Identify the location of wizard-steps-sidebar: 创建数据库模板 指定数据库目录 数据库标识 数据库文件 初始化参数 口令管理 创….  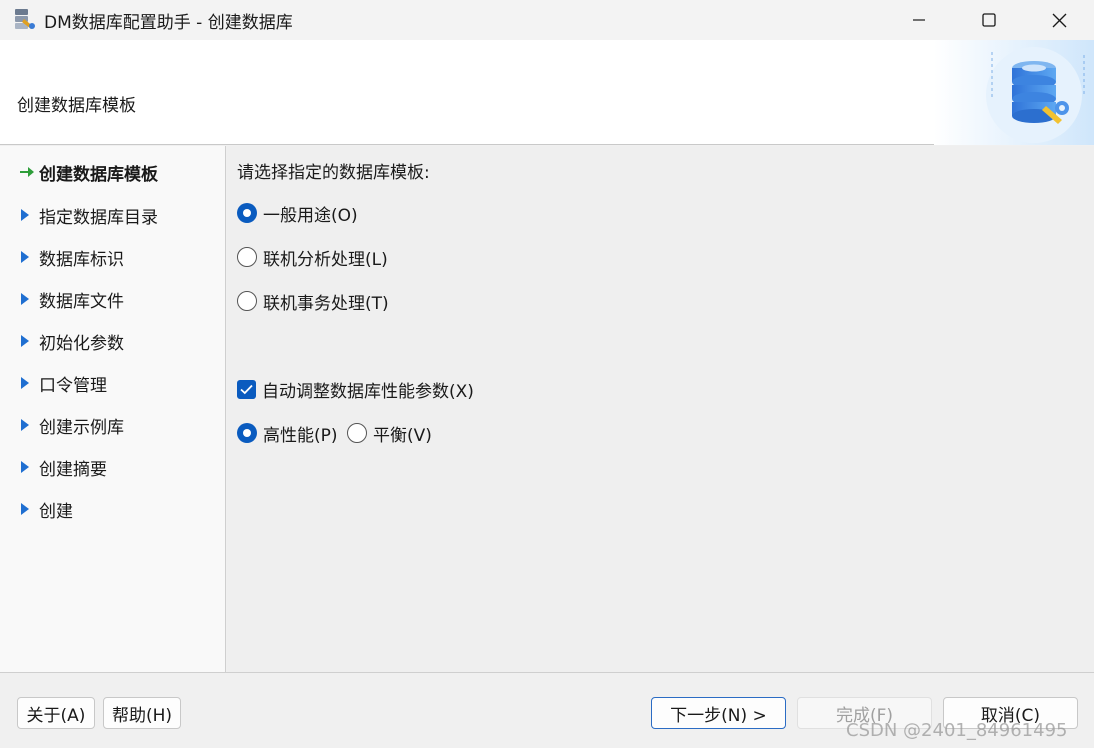
(113, 409).